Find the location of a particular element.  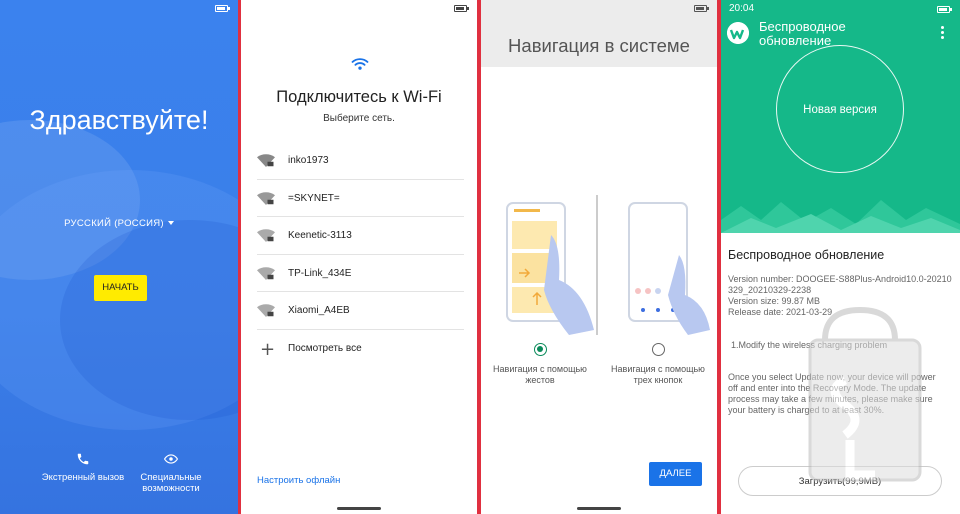

accessibility-button: Специальные возможности is located at coordinates (171, 473).